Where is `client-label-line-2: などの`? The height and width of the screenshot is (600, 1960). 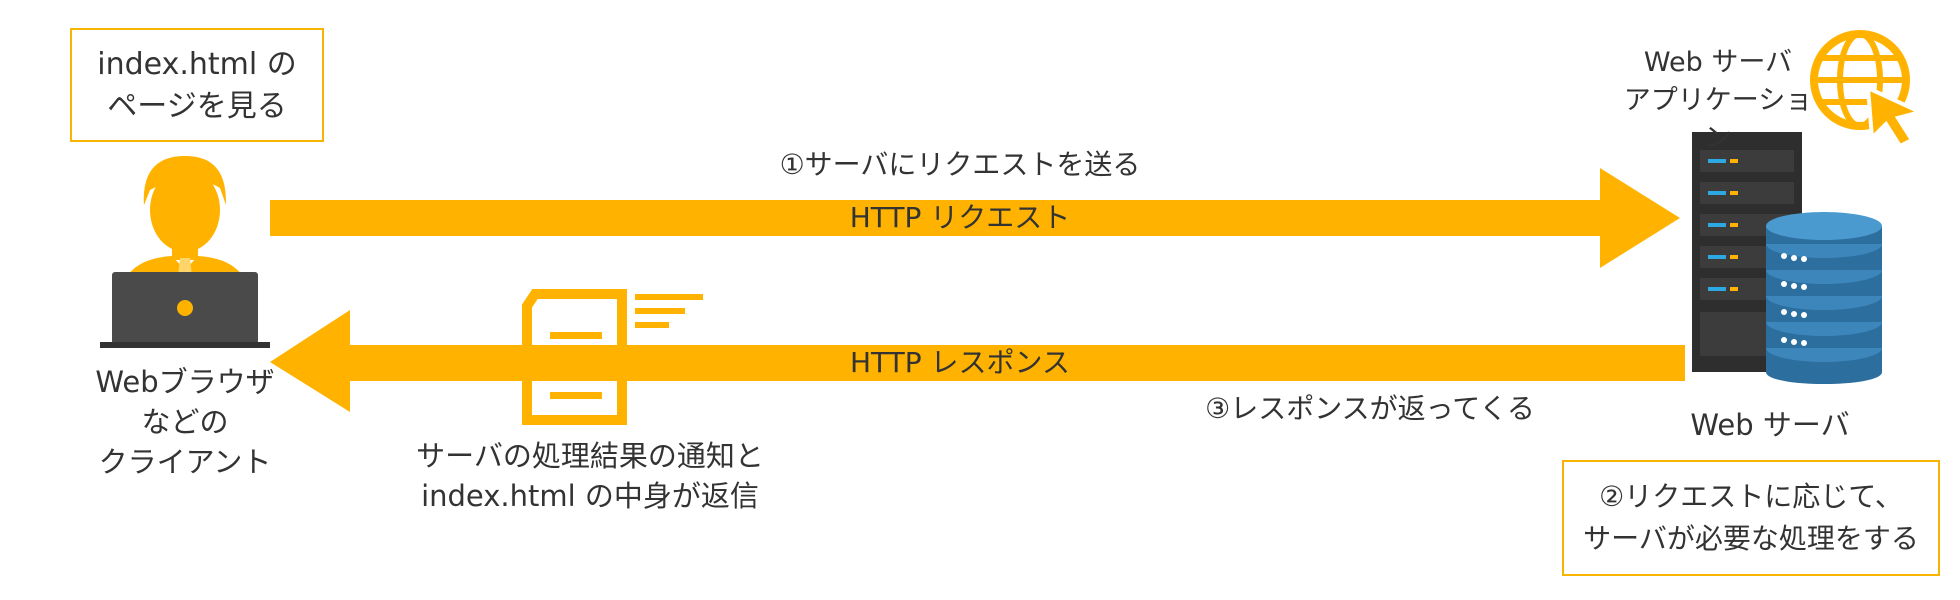
client-label-line-2: などの is located at coordinates (185, 422).